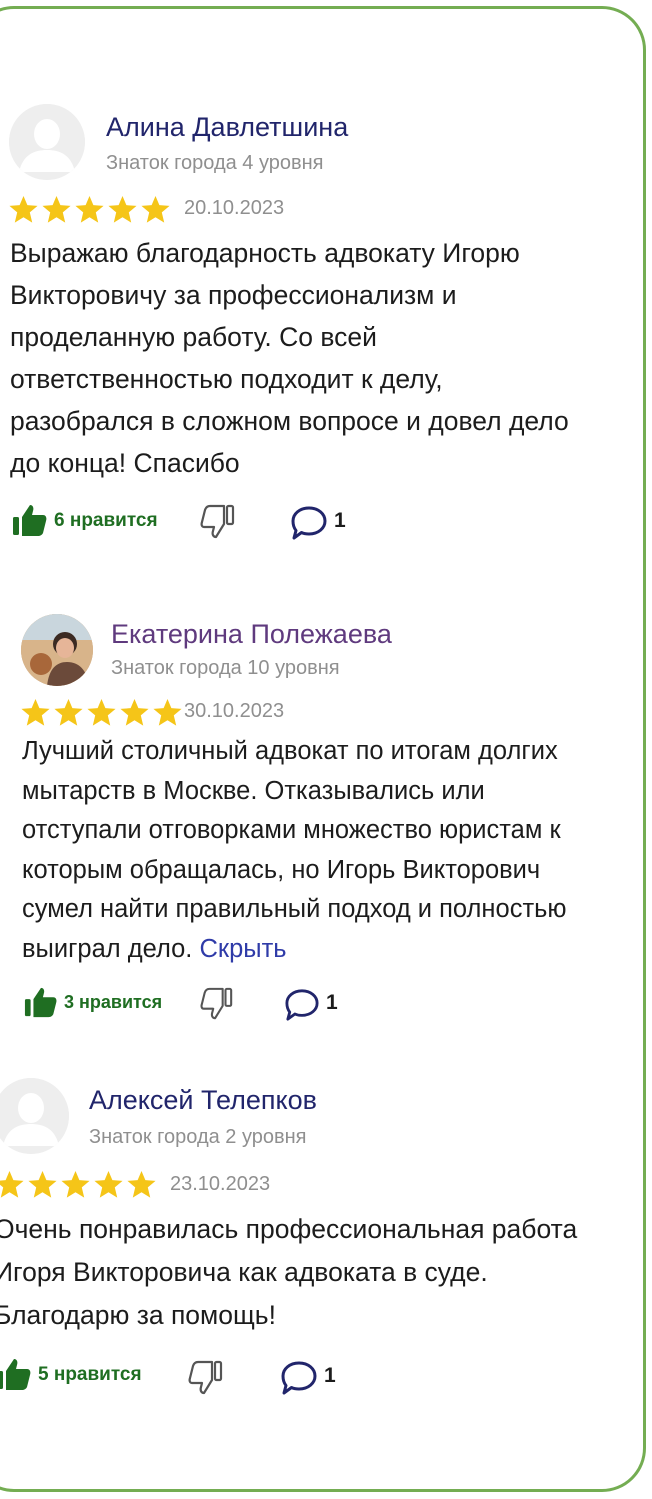  I want to click on review-date: 20.10.2023, so click(234, 208).